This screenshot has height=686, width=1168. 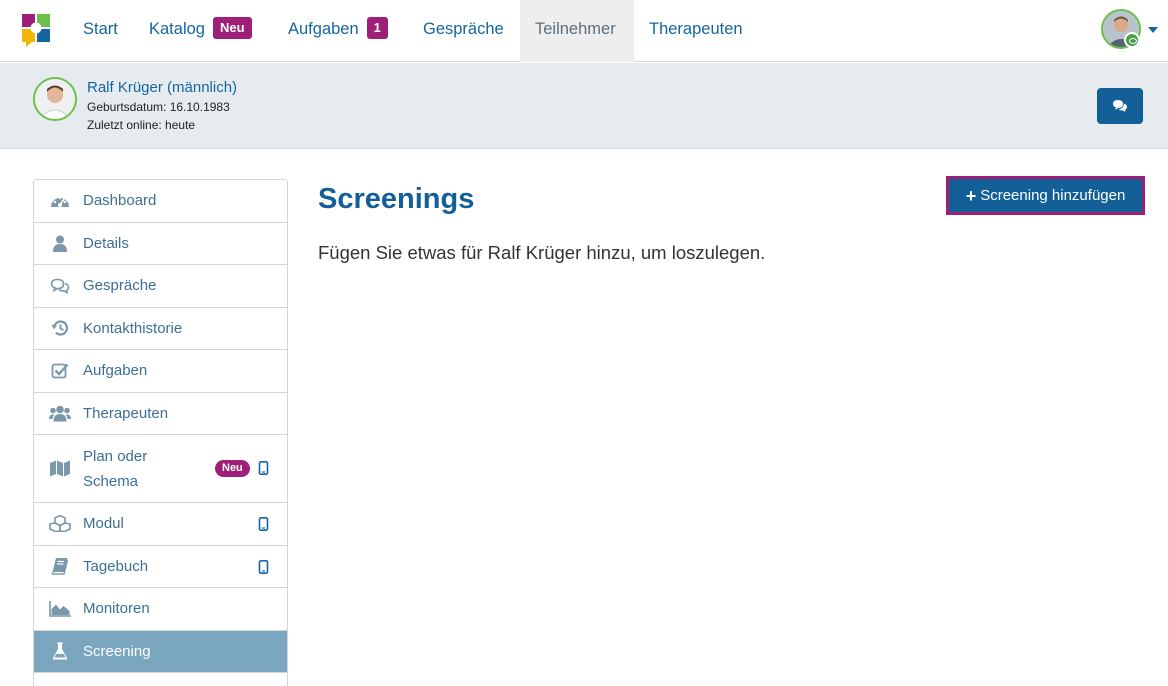 I want to click on nav-katalog: Katalog Neu, so click(x=200, y=31).